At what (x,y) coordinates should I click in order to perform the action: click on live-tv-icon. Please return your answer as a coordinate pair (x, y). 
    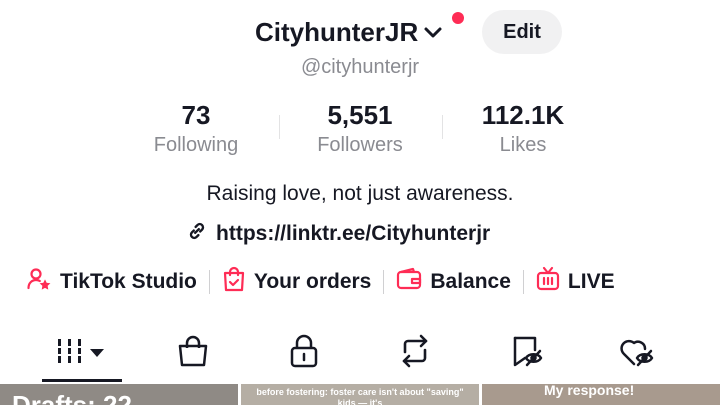
    Looking at the image, I should click on (552, 282).